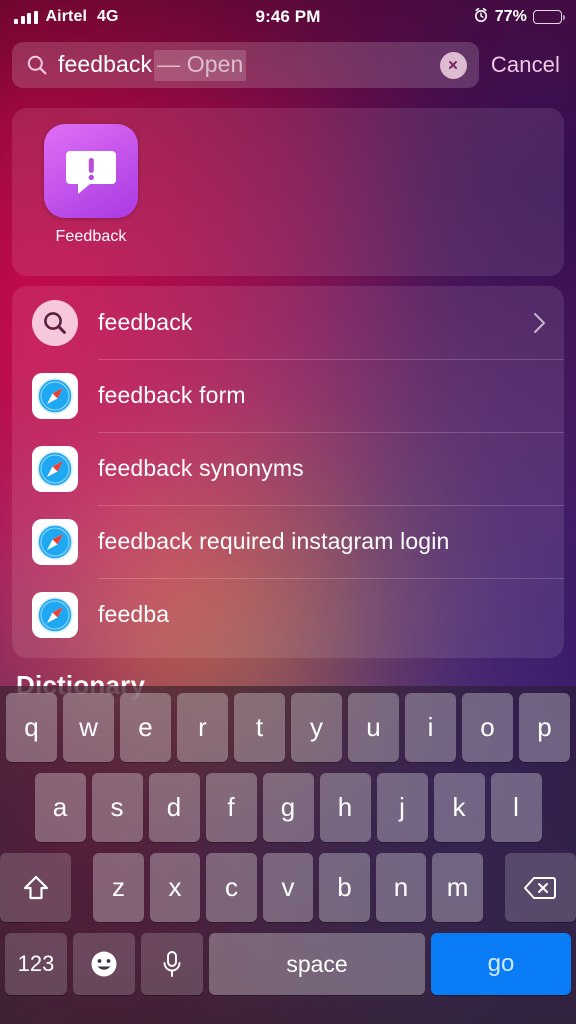  I want to click on search-completion-text: — Open, so click(200, 65).